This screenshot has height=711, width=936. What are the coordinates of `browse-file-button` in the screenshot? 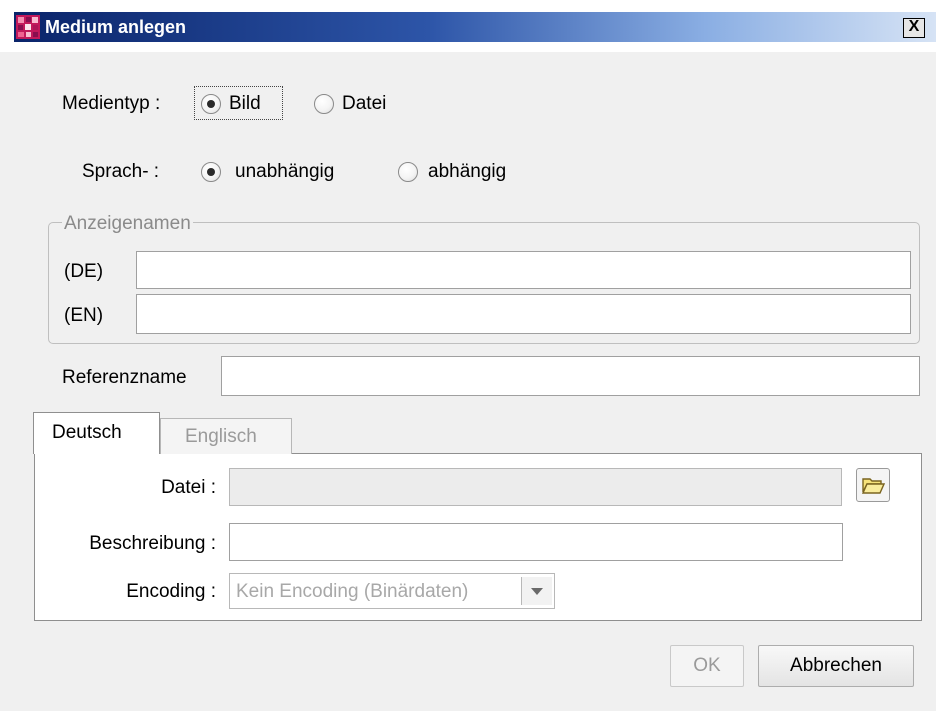 It's located at (873, 485).